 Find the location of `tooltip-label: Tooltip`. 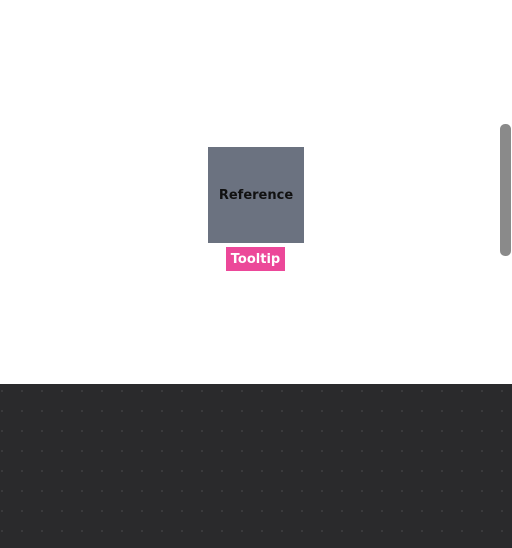

tooltip-label: Tooltip is located at coordinates (255, 259).